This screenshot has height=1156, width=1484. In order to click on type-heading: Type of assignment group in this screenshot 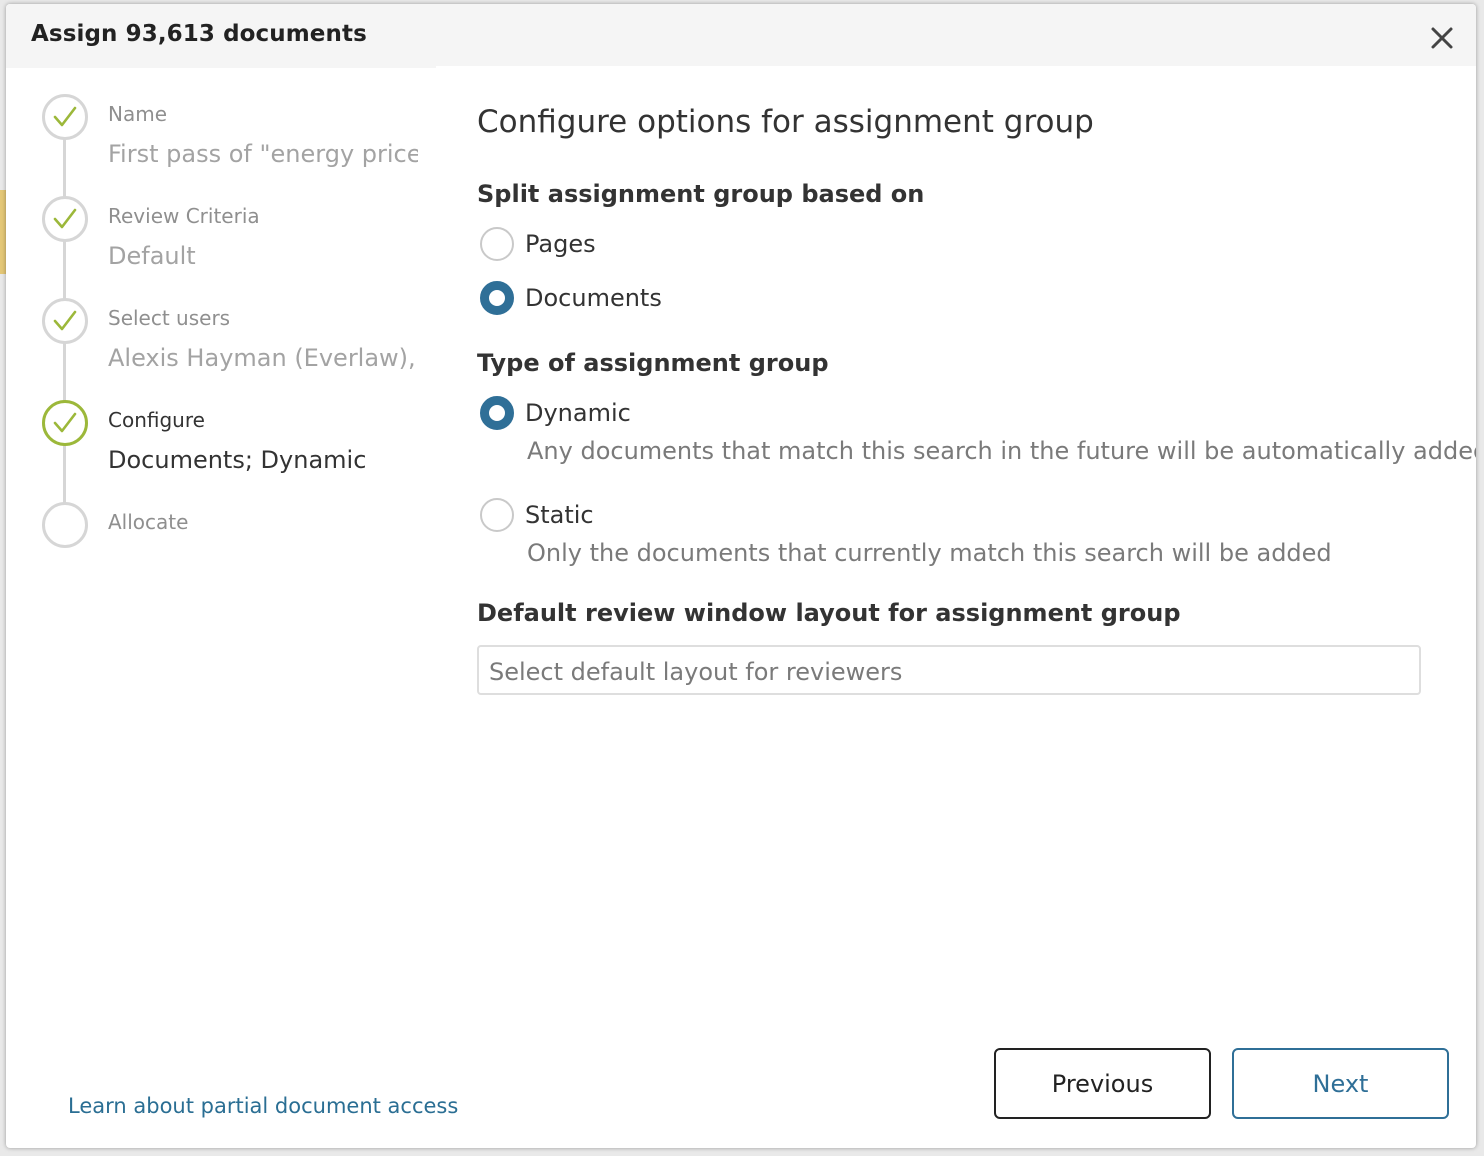, I will do `click(653, 363)`.